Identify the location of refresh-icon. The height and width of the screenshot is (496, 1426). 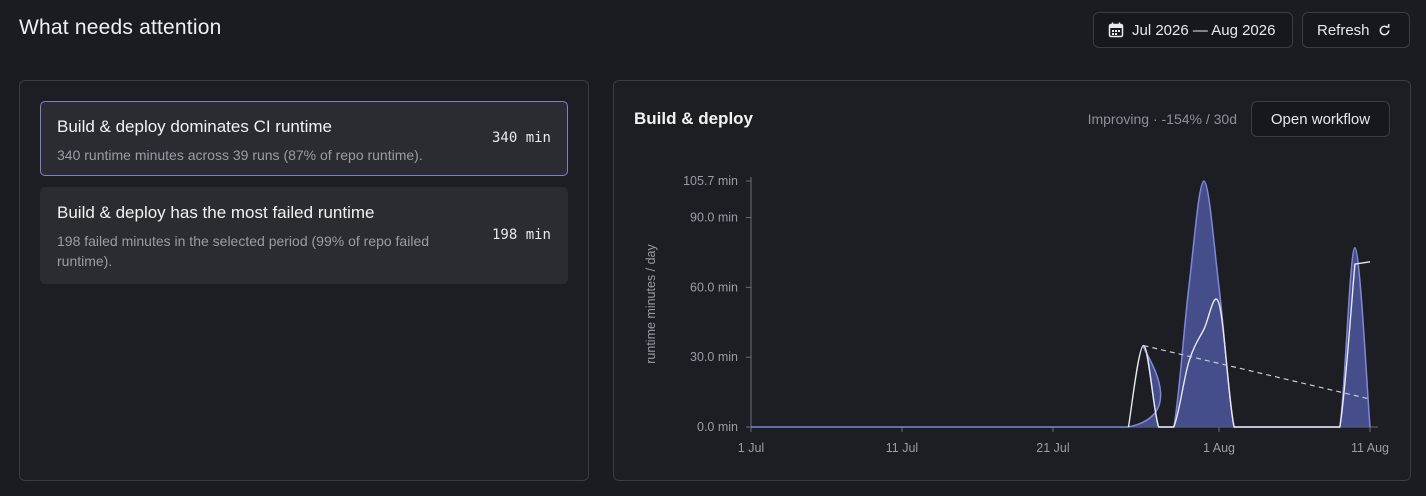
(1384, 30).